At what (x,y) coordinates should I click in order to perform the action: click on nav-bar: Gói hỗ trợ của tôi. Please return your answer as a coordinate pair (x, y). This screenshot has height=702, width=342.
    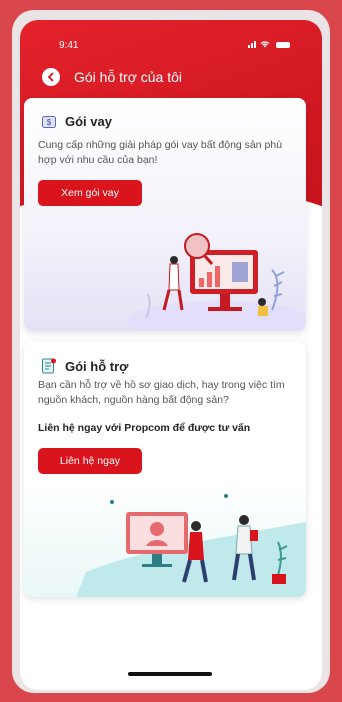
    Looking at the image, I should click on (171, 83).